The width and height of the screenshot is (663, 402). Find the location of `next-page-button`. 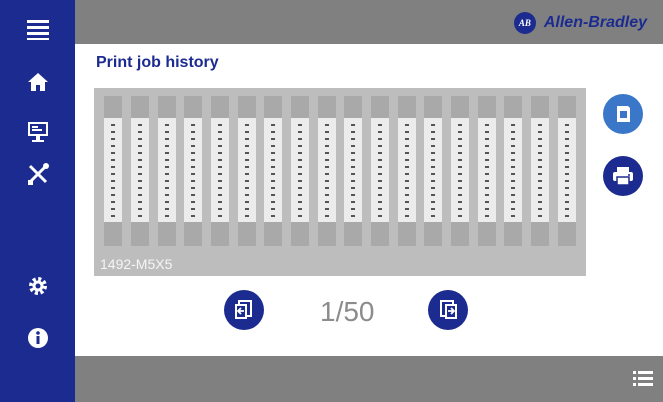

next-page-button is located at coordinates (448, 310).